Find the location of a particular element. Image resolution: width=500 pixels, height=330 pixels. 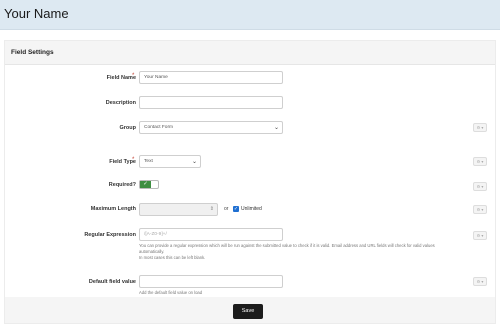

page-header: Your Name is located at coordinates (250, 15).